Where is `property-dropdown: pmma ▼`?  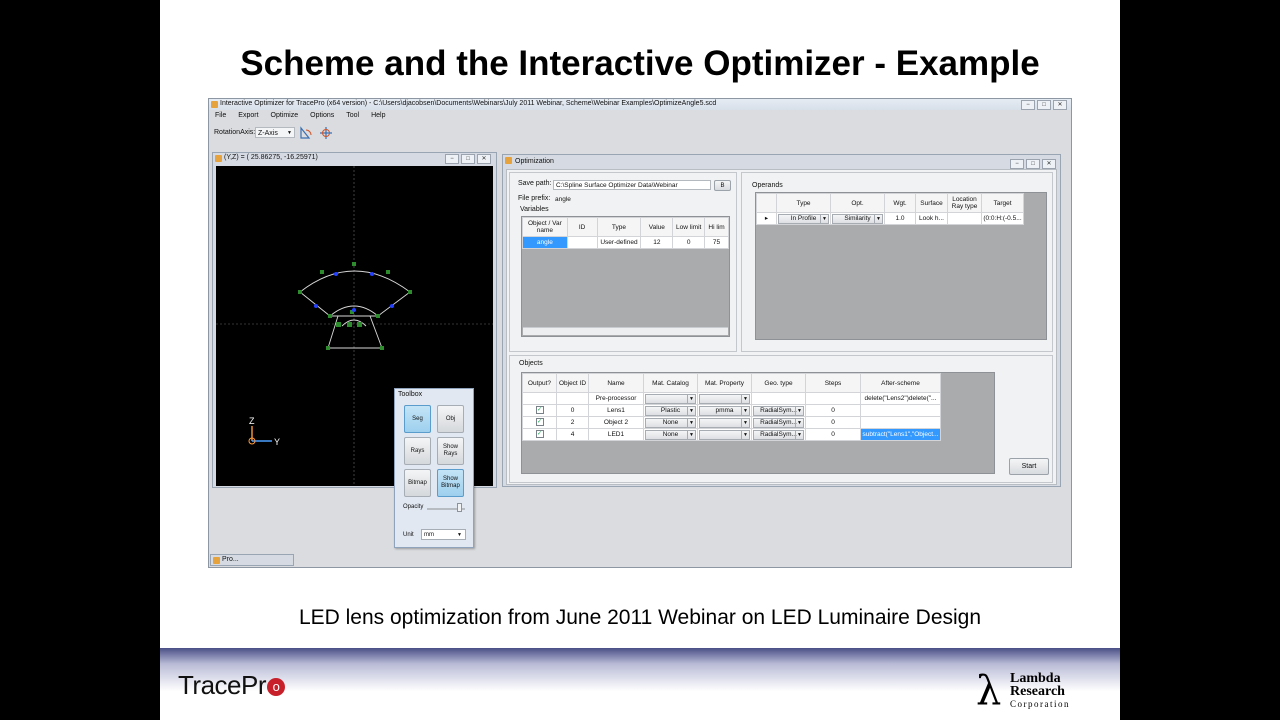
property-dropdown: pmma ▼ is located at coordinates (724, 410).